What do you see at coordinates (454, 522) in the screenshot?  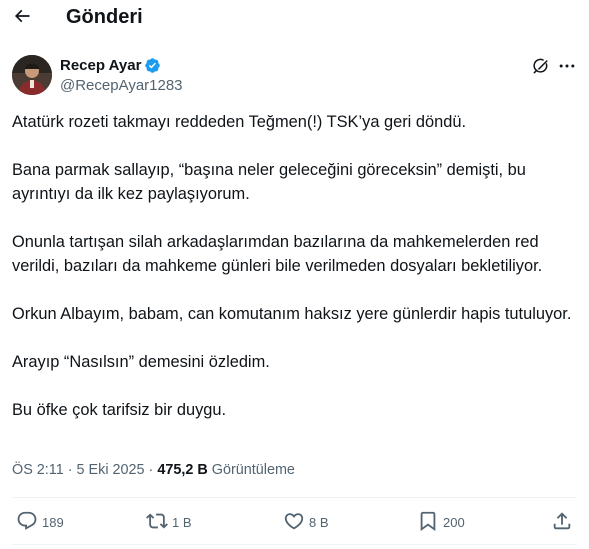 I see `bookmark-count: 200` at bounding box center [454, 522].